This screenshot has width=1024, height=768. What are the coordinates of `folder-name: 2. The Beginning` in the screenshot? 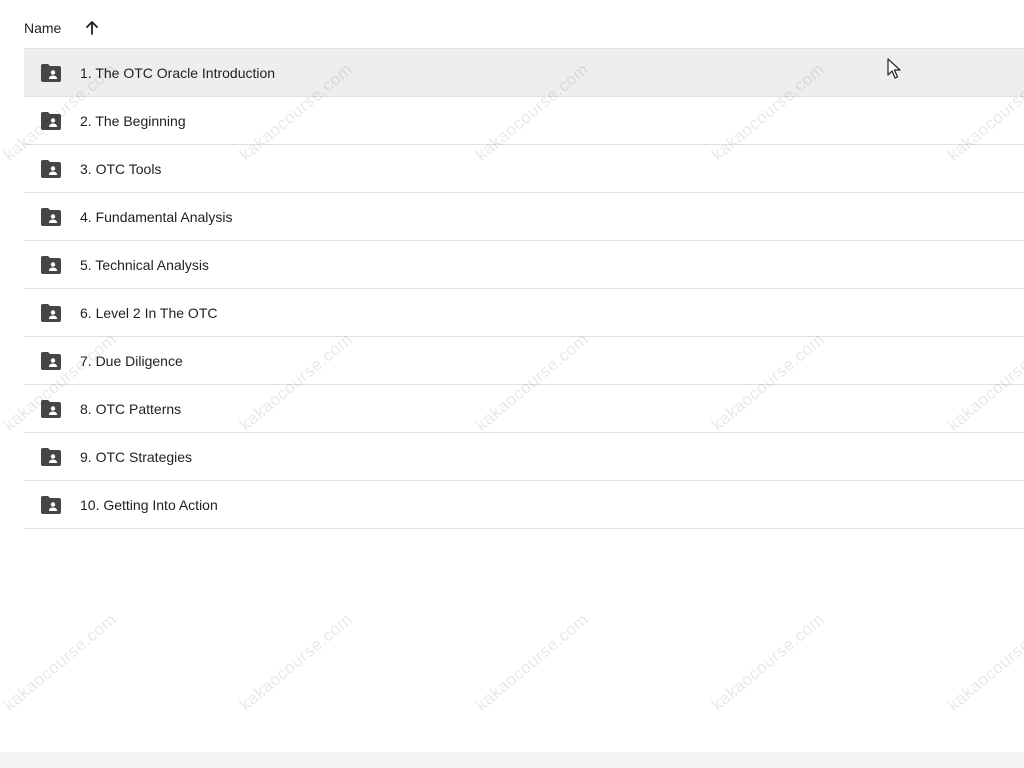 It's located at (133, 120).